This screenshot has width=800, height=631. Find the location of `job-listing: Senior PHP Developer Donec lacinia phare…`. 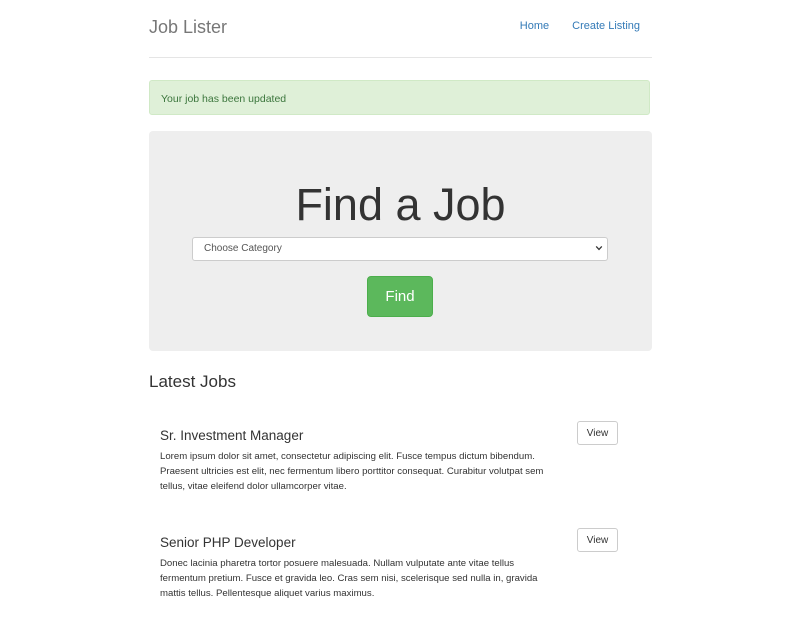

job-listing: Senior PHP Developer Donec lacinia phare… is located at coordinates (400, 564).